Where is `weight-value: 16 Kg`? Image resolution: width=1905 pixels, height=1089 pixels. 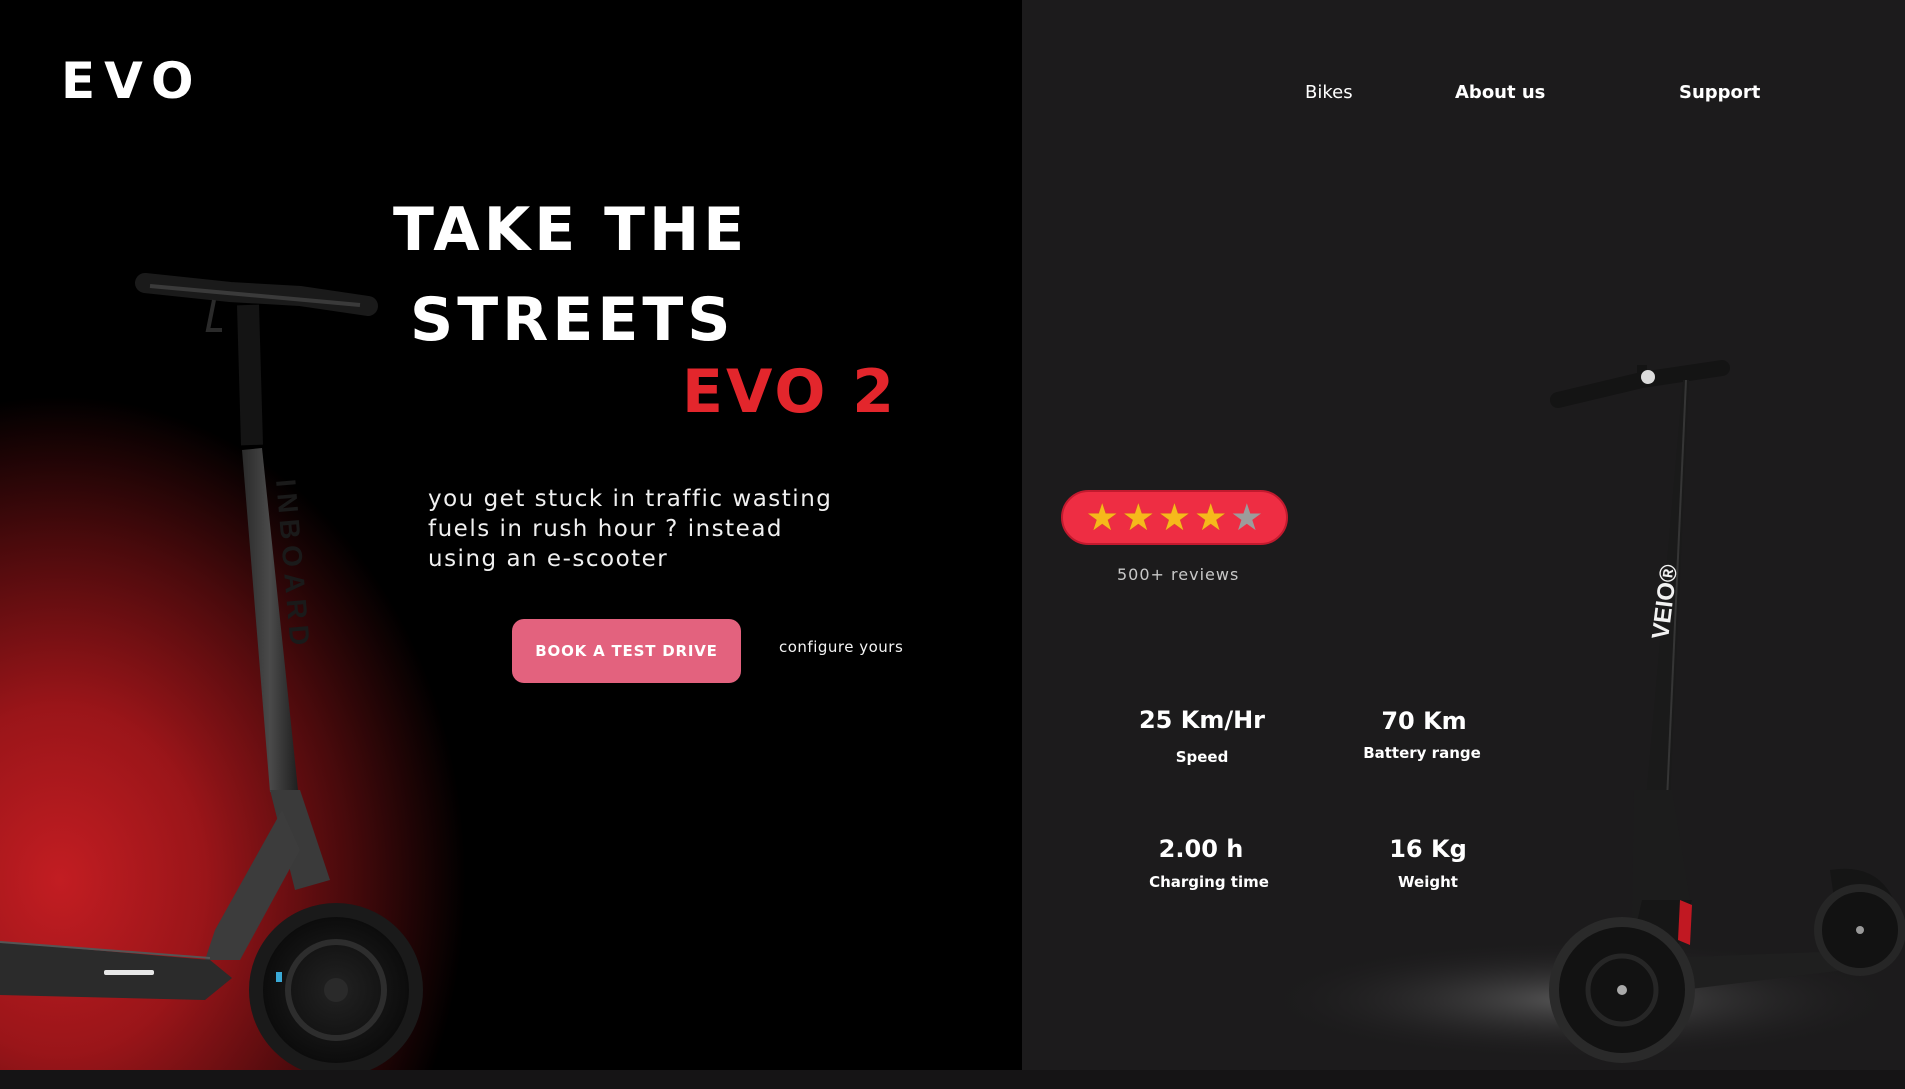 weight-value: 16 Kg is located at coordinates (1428, 849).